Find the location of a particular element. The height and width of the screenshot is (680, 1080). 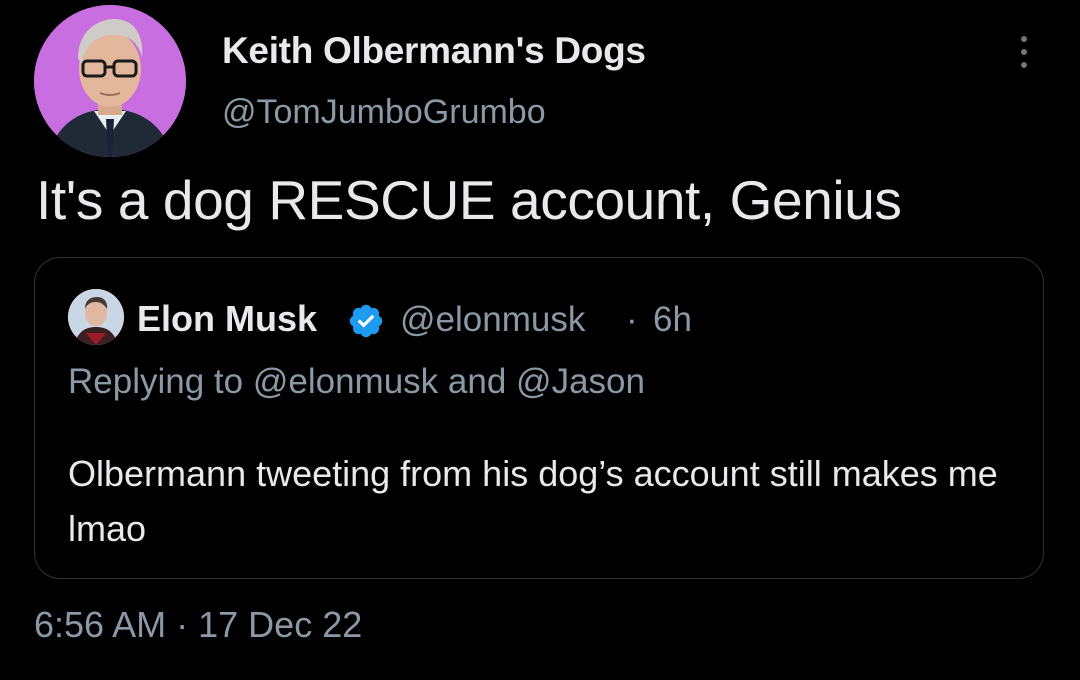

quoted-author-handle: @elonmusk is located at coordinates (492, 320).